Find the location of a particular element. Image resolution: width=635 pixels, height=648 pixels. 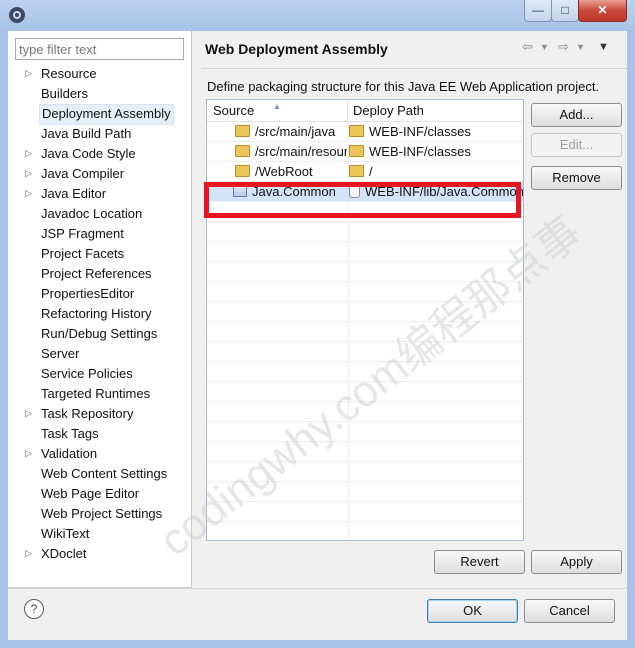

tree-item: Server is located at coordinates (60, 353).